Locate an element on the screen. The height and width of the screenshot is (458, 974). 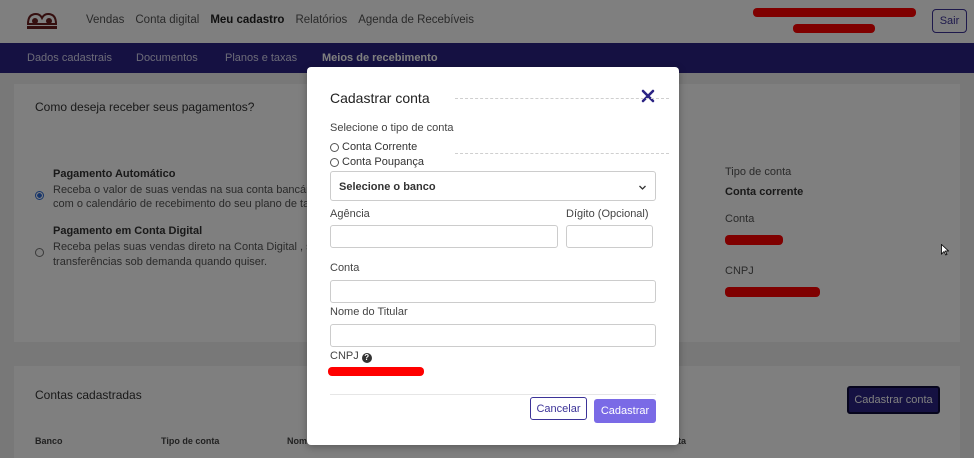
help-icon: ? is located at coordinates (366, 358).